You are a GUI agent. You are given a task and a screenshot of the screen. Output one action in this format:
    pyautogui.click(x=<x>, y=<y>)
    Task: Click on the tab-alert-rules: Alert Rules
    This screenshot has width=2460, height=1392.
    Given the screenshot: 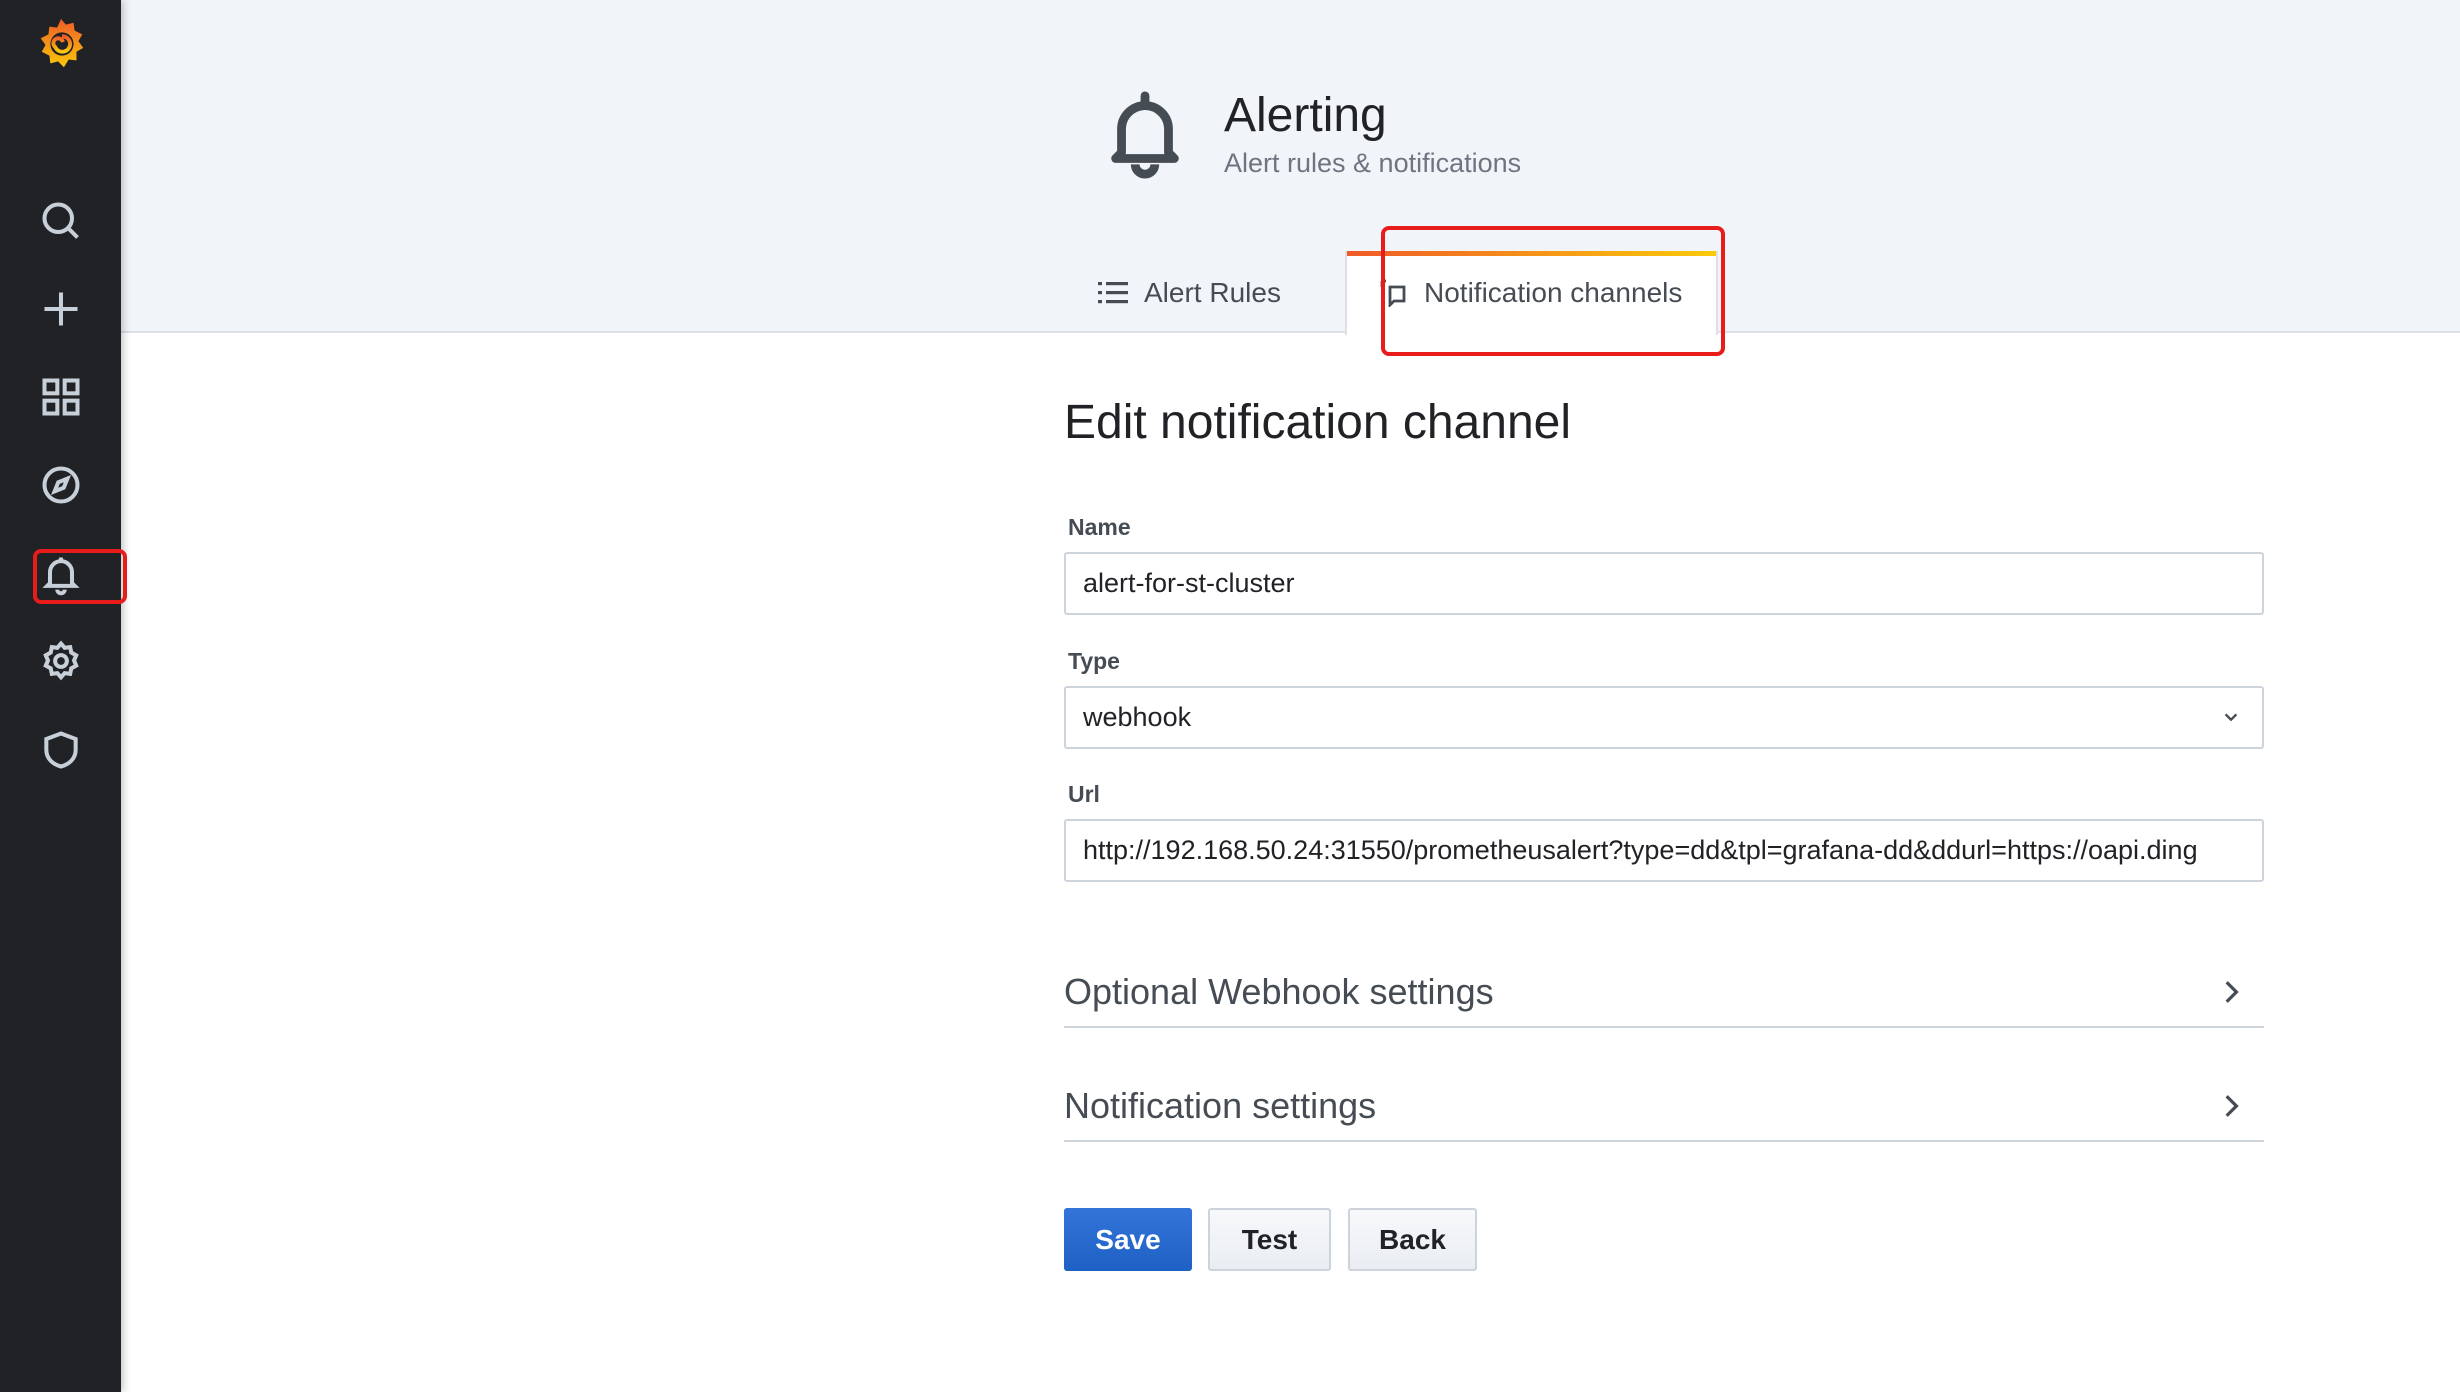 What is the action you would take?
    pyautogui.click(x=1189, y=293)
    